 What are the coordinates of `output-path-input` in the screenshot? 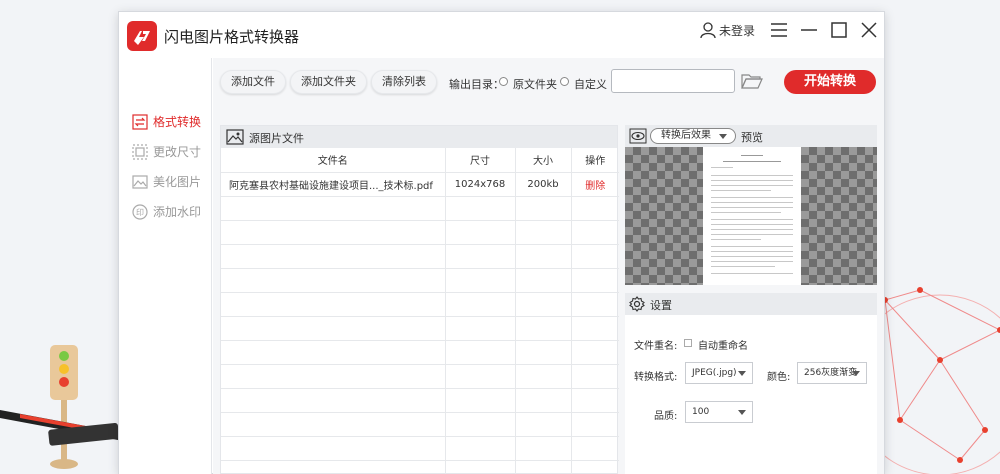 It's located at (673, 81).